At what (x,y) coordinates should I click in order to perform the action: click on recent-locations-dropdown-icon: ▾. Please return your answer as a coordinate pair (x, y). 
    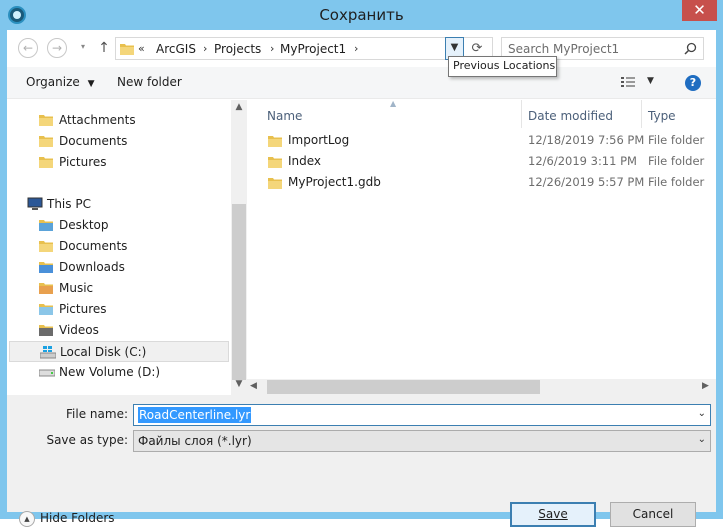
    Looking at the image, I should click on (83, 48).